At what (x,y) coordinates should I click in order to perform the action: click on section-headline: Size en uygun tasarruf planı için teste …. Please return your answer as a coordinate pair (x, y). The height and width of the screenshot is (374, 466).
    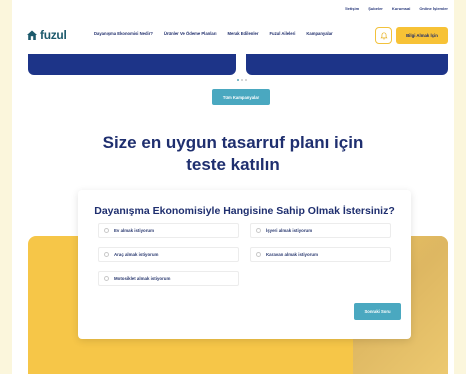
    Looking at the image, I should click on (233, 154).